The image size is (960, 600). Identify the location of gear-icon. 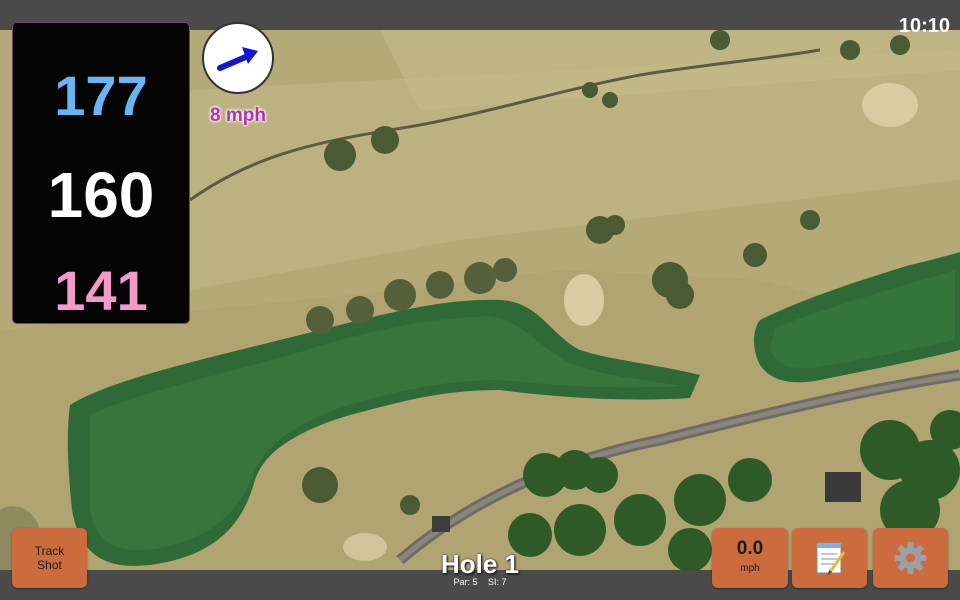
(910, 558).